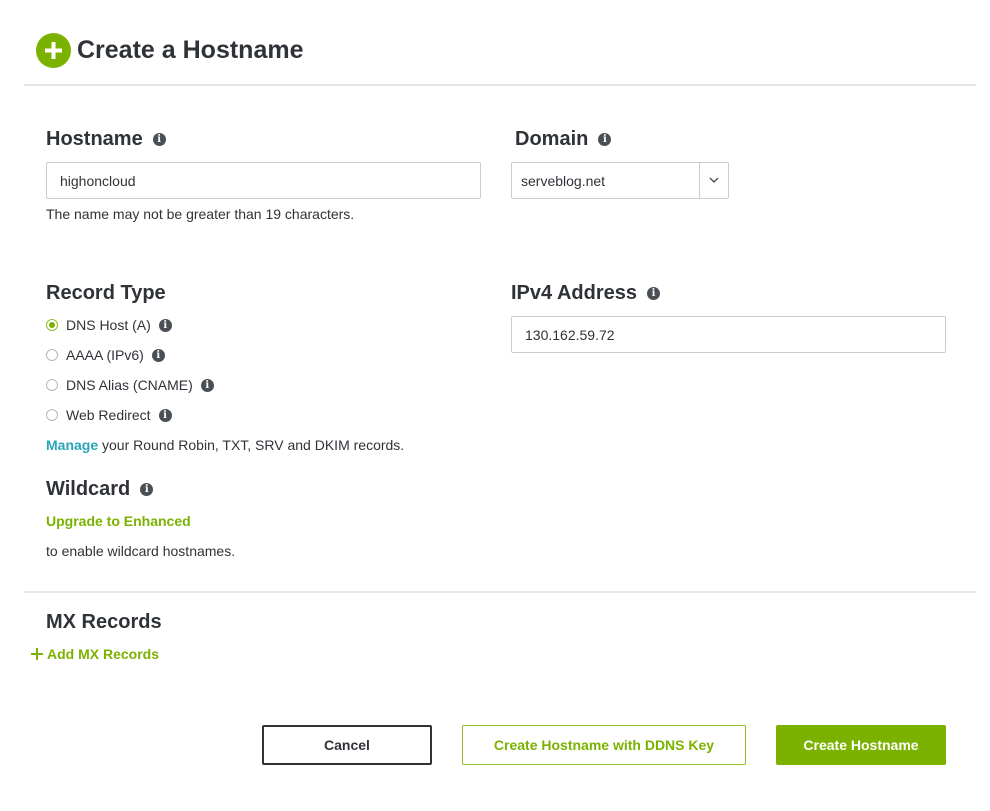 This screenshot has height=811, width=990. What do you see at coordinates (620, 180) in the screenshot?
I see `domain-select: serveblog.net` at bounding box center [620, 180].